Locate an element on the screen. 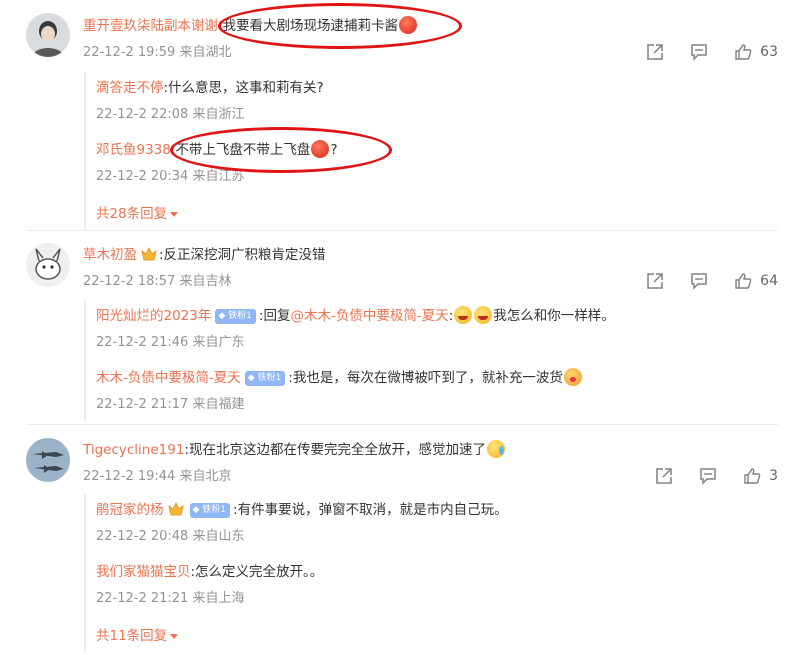 The image size is (796, 655). mention-link: @木木-负债中要极简-夏天 is located at coordinates (369, 316).